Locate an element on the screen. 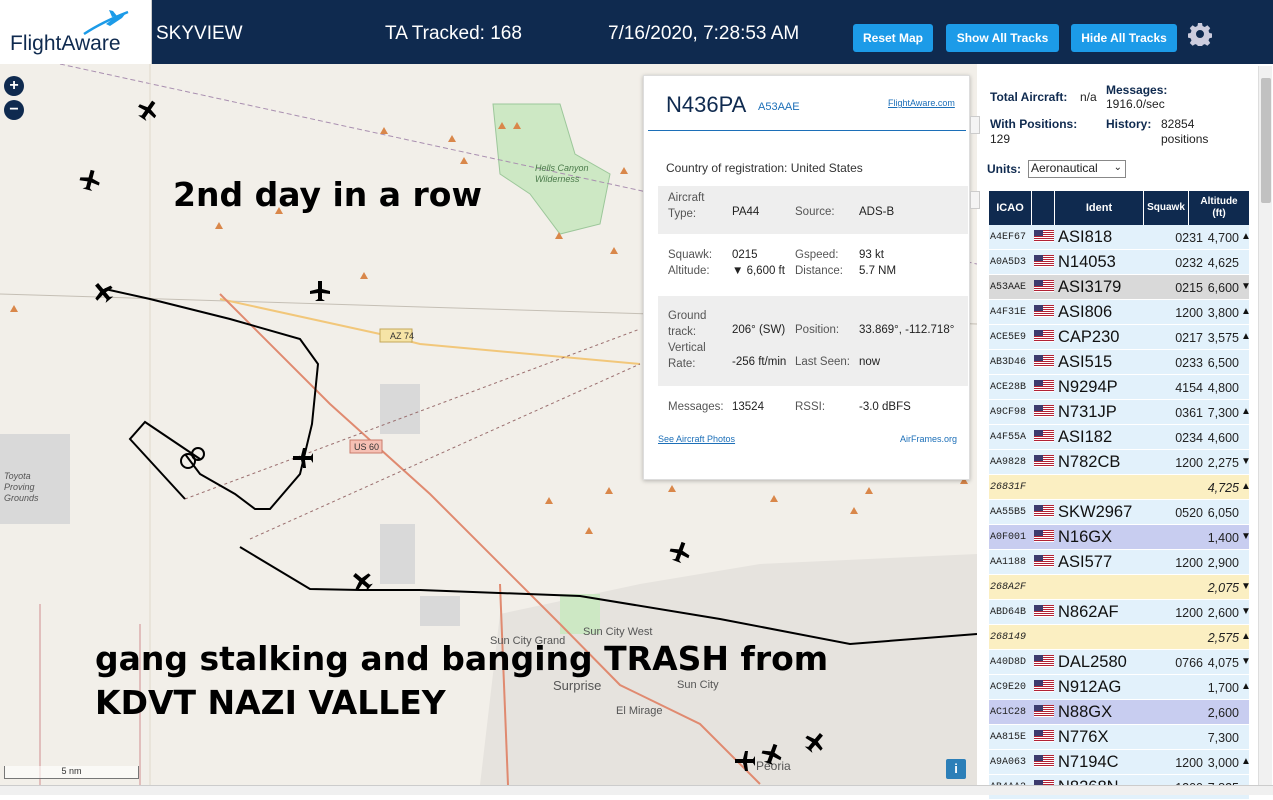 This screenshot has width=1273, height=800. row-ident: ASI515 is located at coordinates (1085, 362).